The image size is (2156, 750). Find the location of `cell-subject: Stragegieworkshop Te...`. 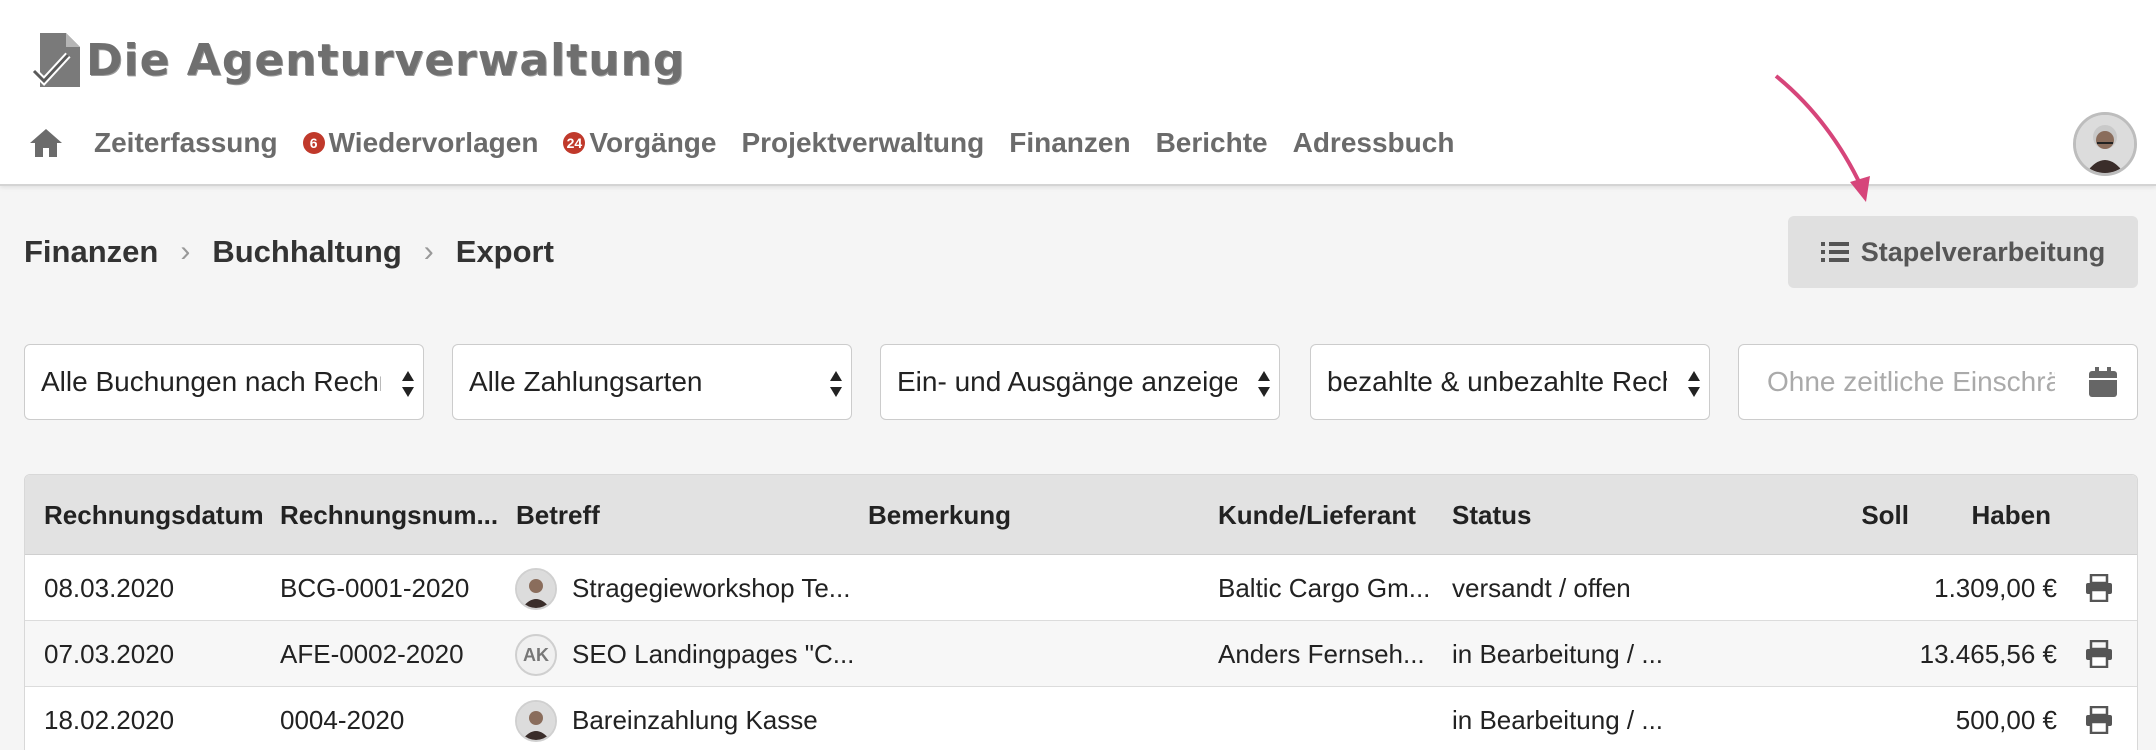

cell-subject: Stragegieworkshop Te... is located at coordinates (711, 588).